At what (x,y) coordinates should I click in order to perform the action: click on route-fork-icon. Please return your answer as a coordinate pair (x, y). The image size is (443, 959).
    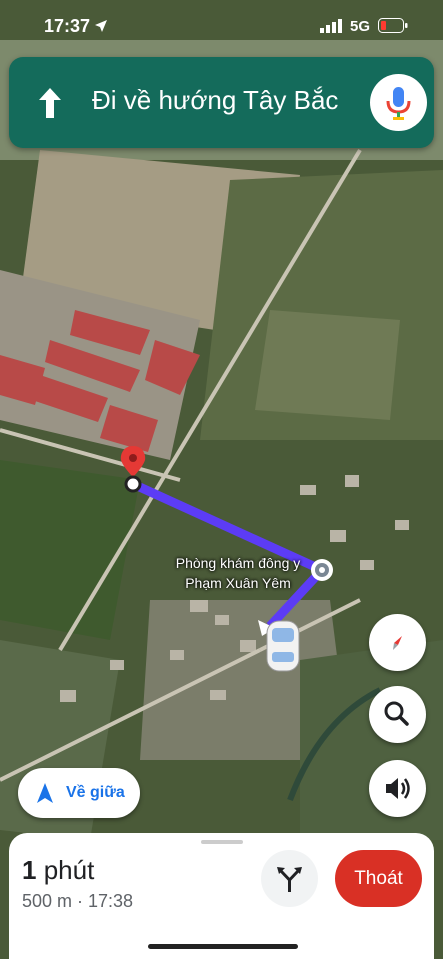
    Looking at the image, I should click on (289, 879).